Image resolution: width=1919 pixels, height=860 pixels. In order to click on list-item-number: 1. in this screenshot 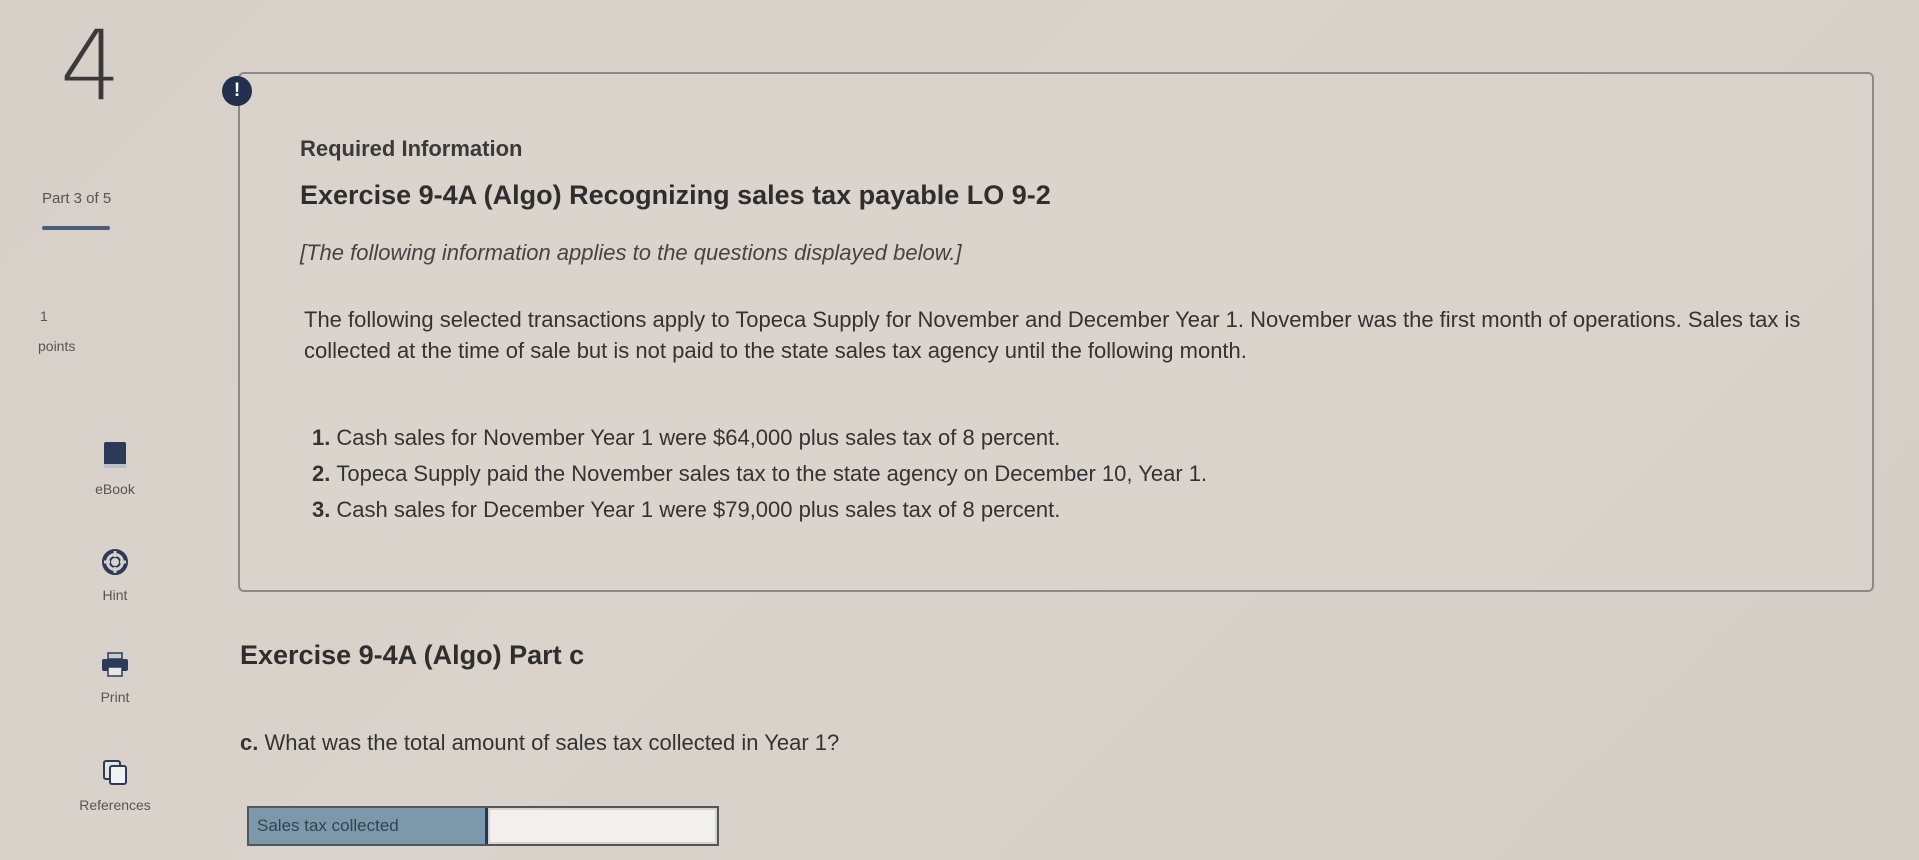, I will do `click(321, 437)`.